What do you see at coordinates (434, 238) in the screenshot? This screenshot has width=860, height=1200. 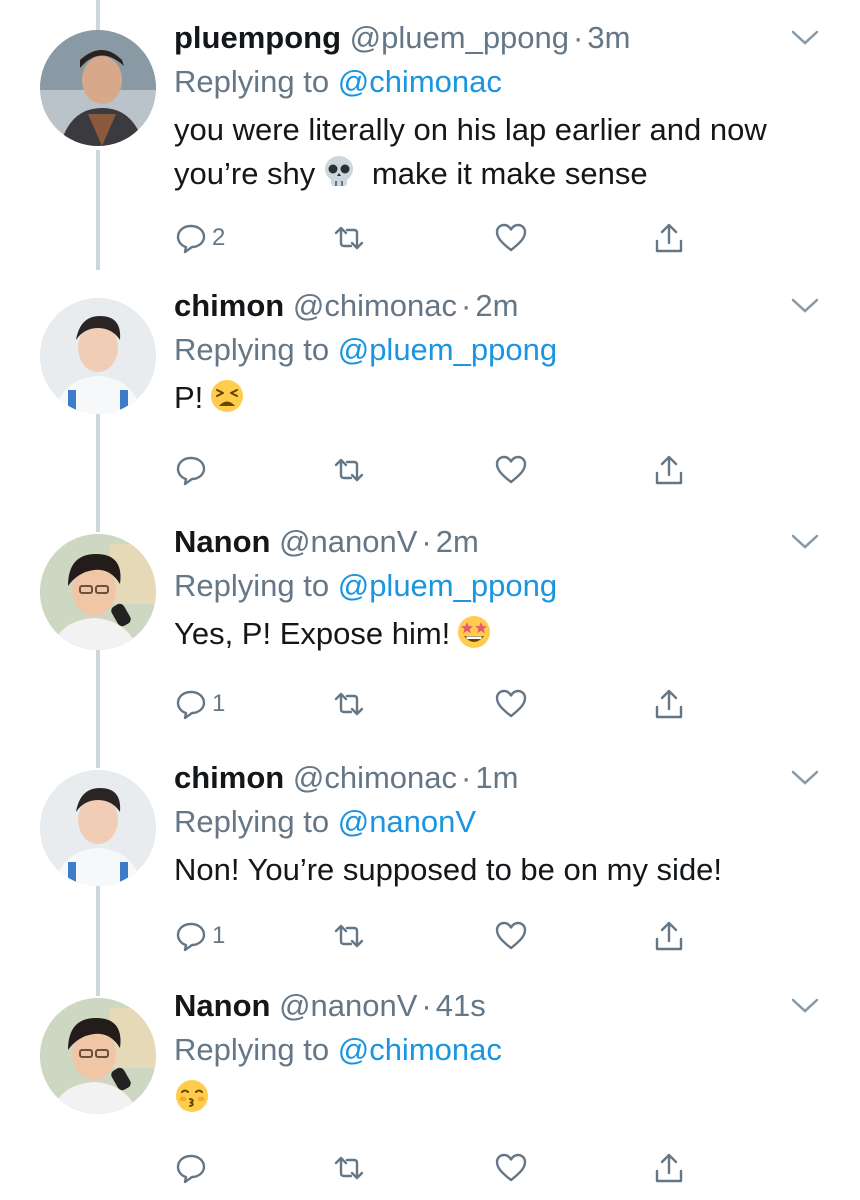 I see `tweet-actions: 2` at bounding box center [434, 238].